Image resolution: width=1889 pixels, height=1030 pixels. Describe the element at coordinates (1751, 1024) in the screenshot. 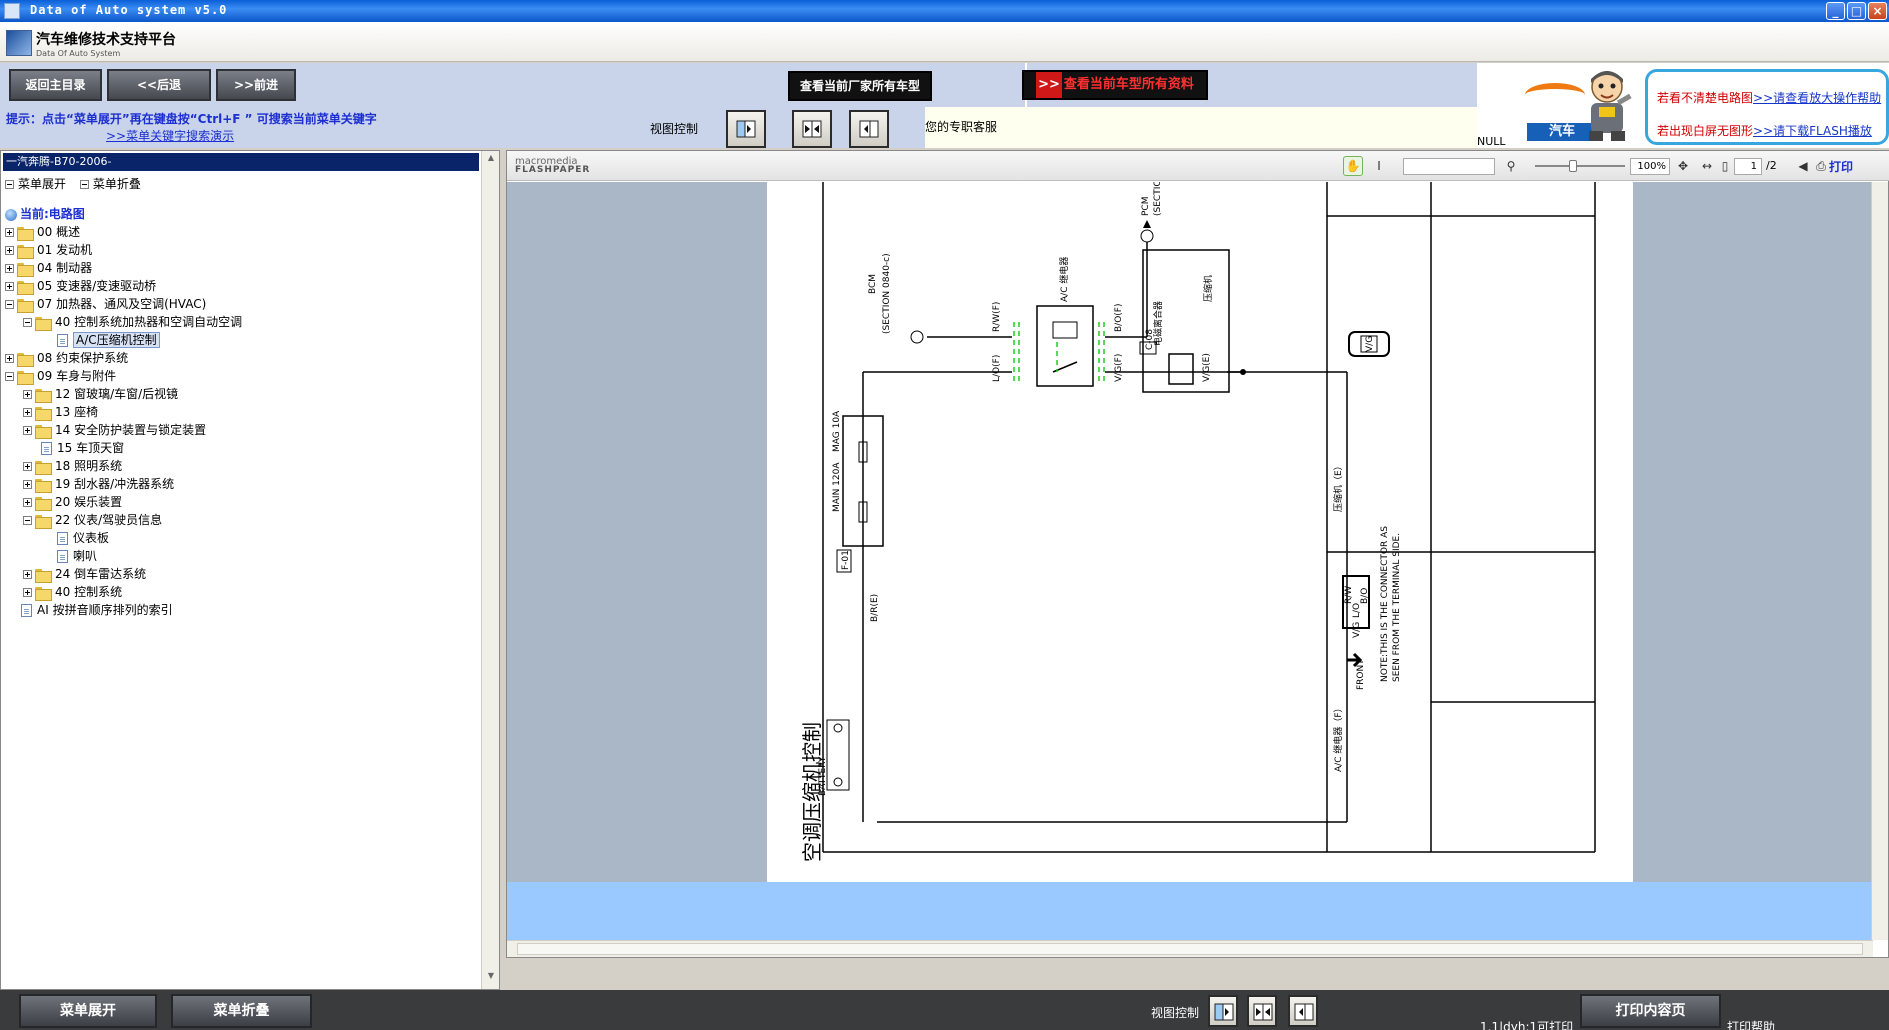

I see `print-help-link: 打印帮助` at that location.